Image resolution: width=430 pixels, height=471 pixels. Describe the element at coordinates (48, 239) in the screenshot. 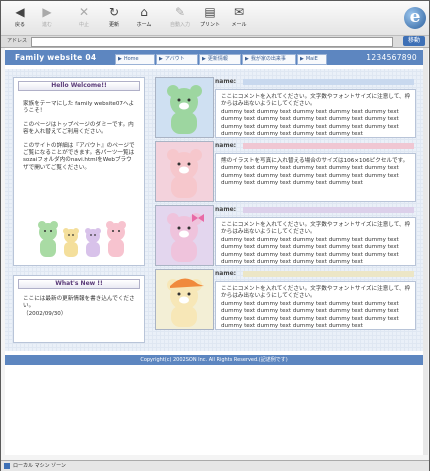

I see `bear-green` at that location.